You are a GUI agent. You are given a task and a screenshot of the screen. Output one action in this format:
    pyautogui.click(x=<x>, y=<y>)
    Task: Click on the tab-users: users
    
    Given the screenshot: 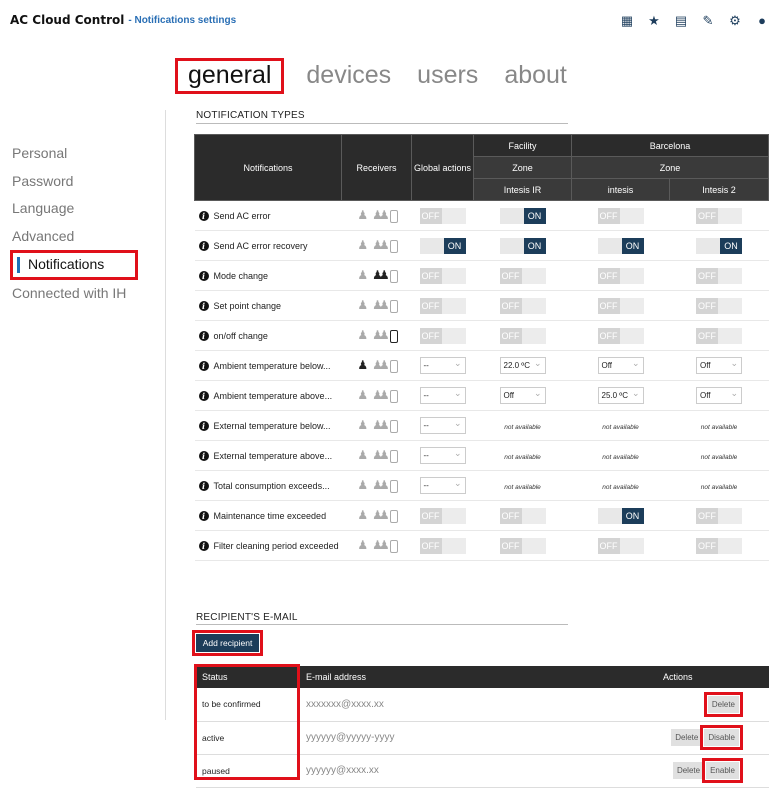 What is the action you would take?
    pyautogui.click(x=447, y=75)
    